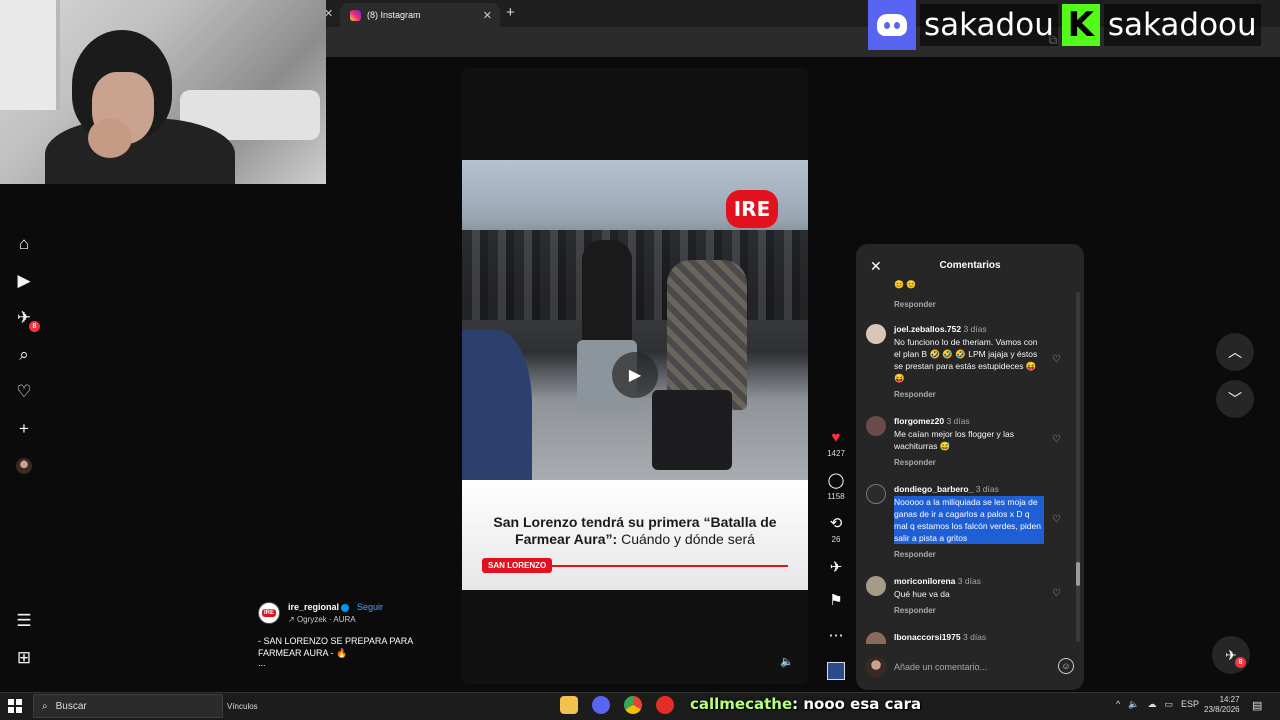  What do you see at coordinates (924, 581) in the screenshot?
I see `comment-user: moriconilorena` at bounding box center [924, 581].